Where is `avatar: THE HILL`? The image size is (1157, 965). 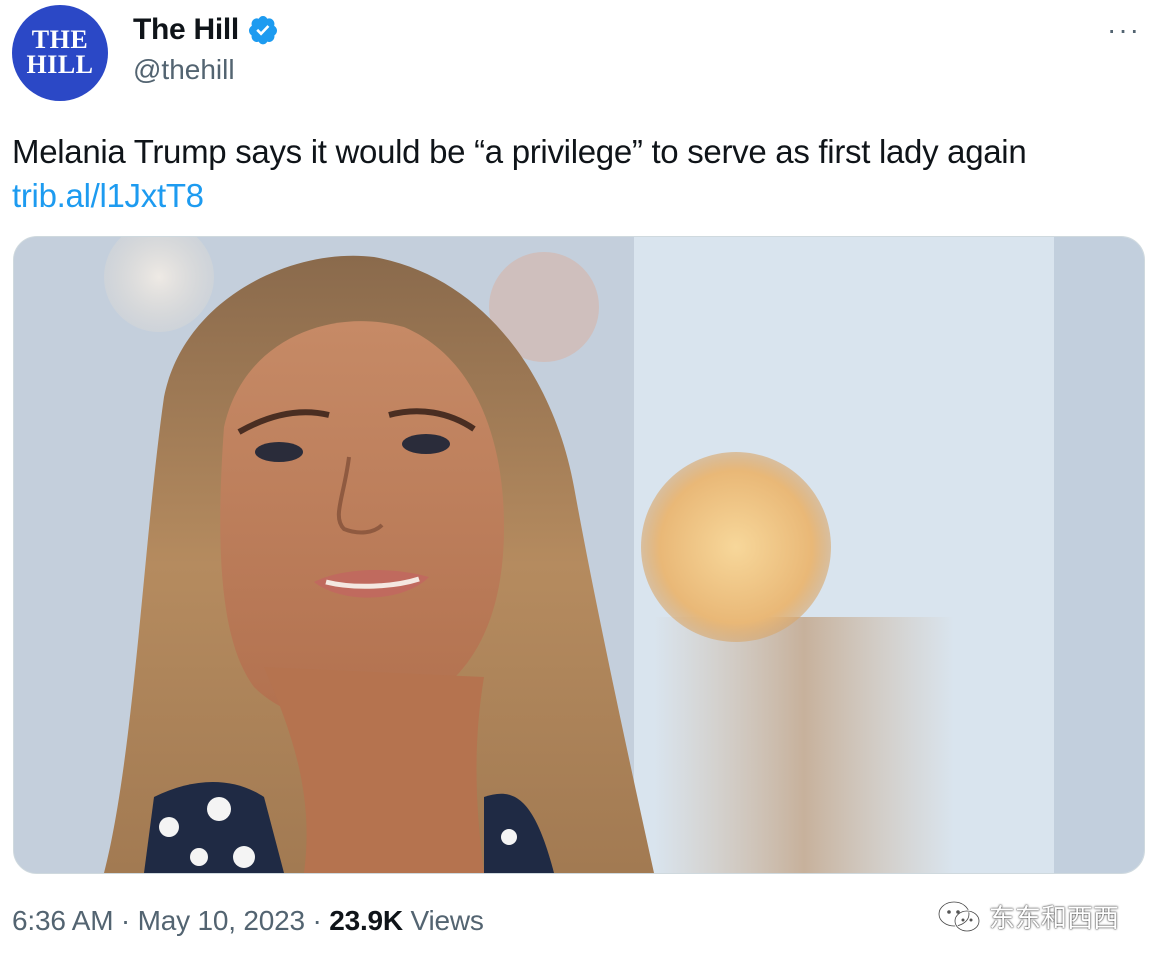
avatar: THE HILL is located at coordinates (60, 53).